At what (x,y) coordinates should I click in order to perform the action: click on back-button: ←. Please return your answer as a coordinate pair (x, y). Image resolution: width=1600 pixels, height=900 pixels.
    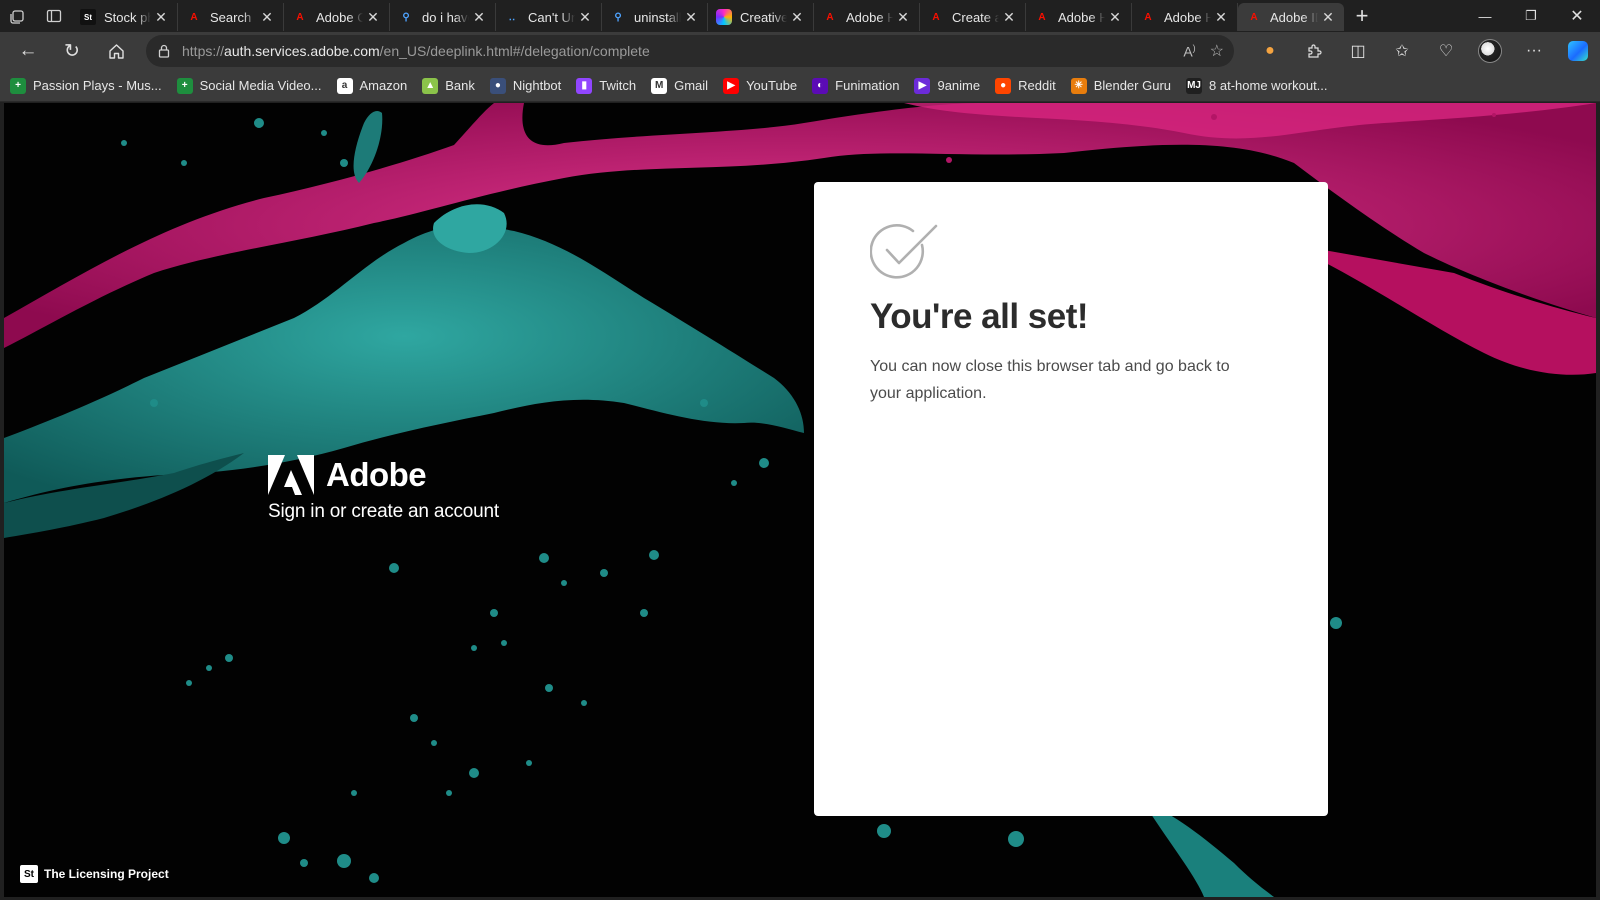
    Looking at the image, I should click on (28, 51).